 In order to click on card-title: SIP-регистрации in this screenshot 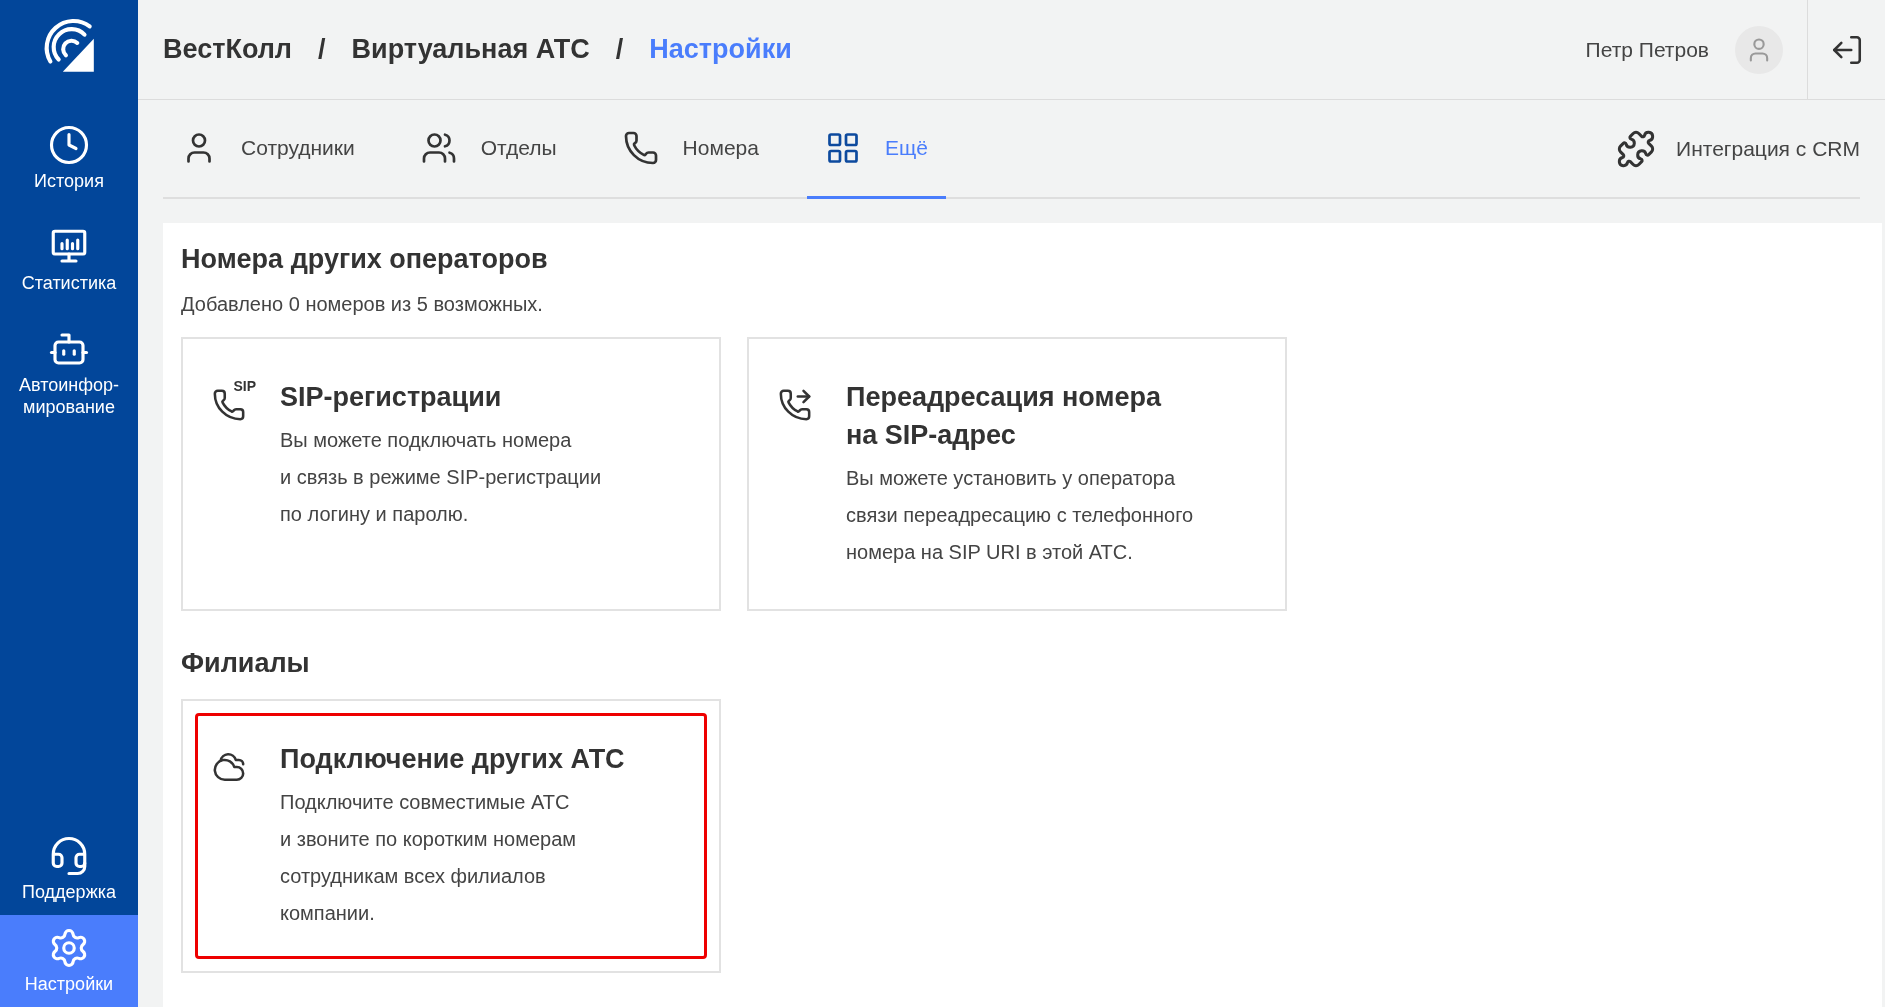, I will do `click(391, 397)`.